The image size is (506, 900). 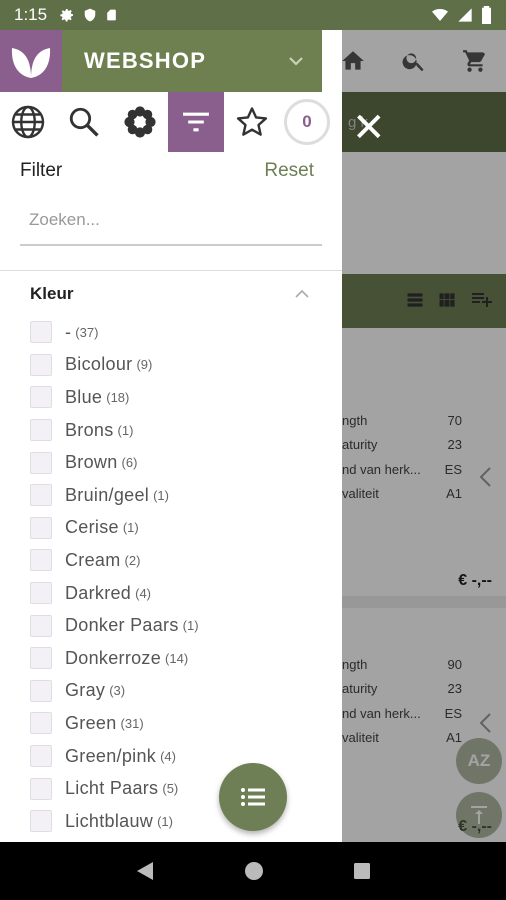 What do you see at coordinates (180, 495) in the screenshot?
I see `filter-option: Bruin/geel (1)` at bounding box center [180, 495].